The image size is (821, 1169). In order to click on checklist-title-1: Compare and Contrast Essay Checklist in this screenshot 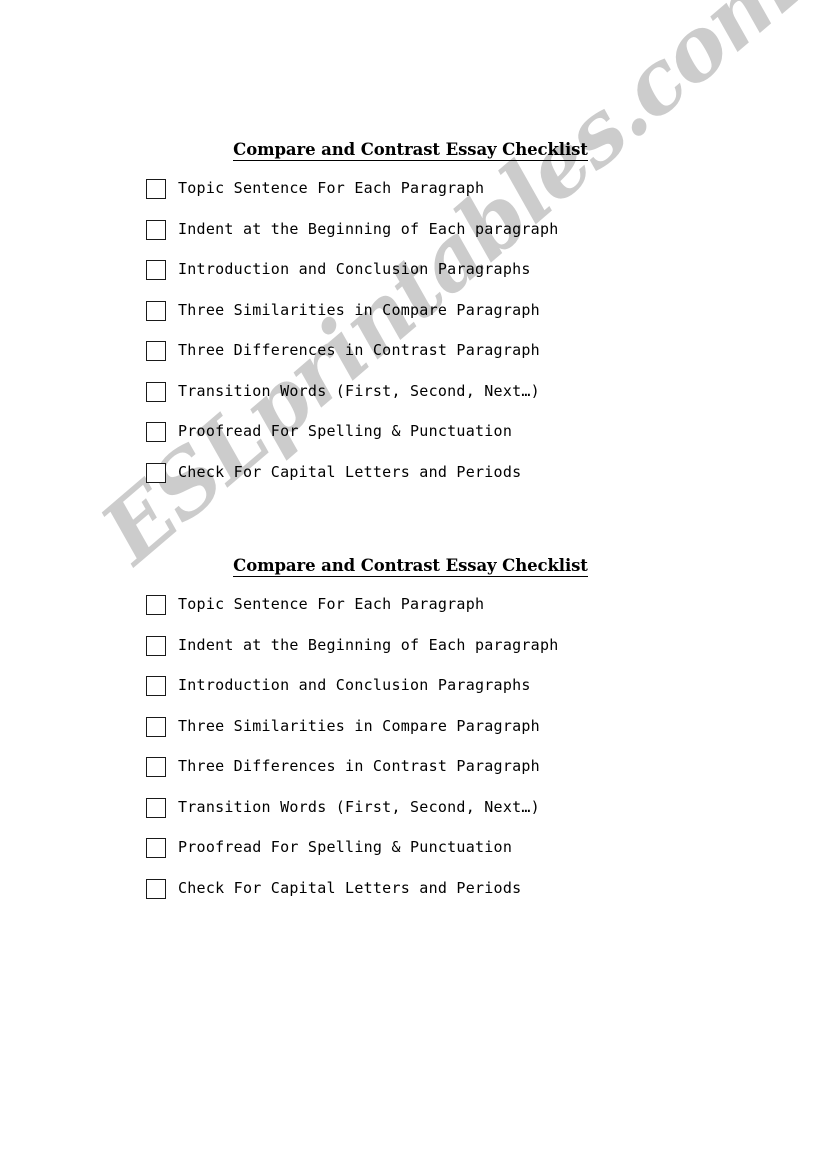, I will do `click(410, 150)`.